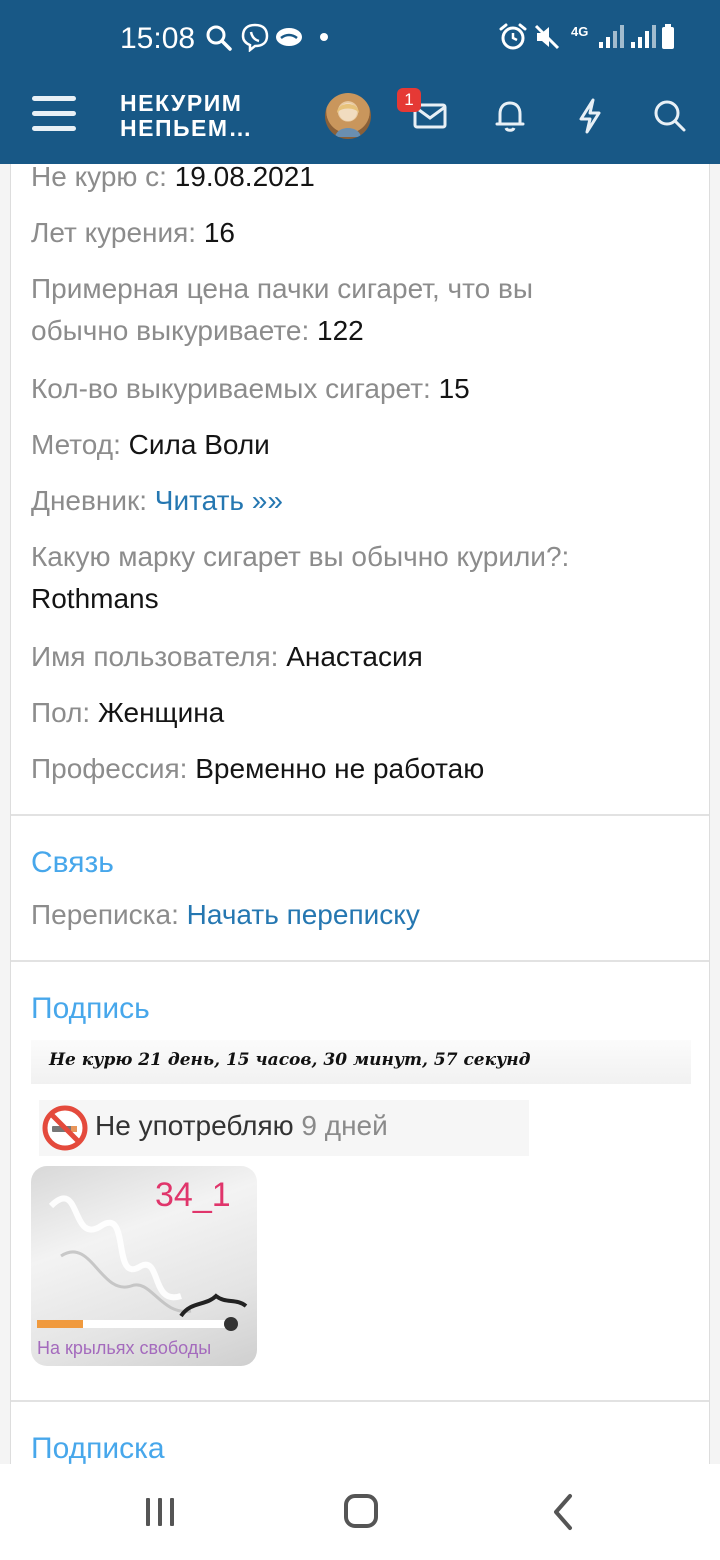 The width and height of the screenshot is (720, 1560). Describe the element at coordinates (219, 232) in the screenshot. I see `field-value: 16` at that location.